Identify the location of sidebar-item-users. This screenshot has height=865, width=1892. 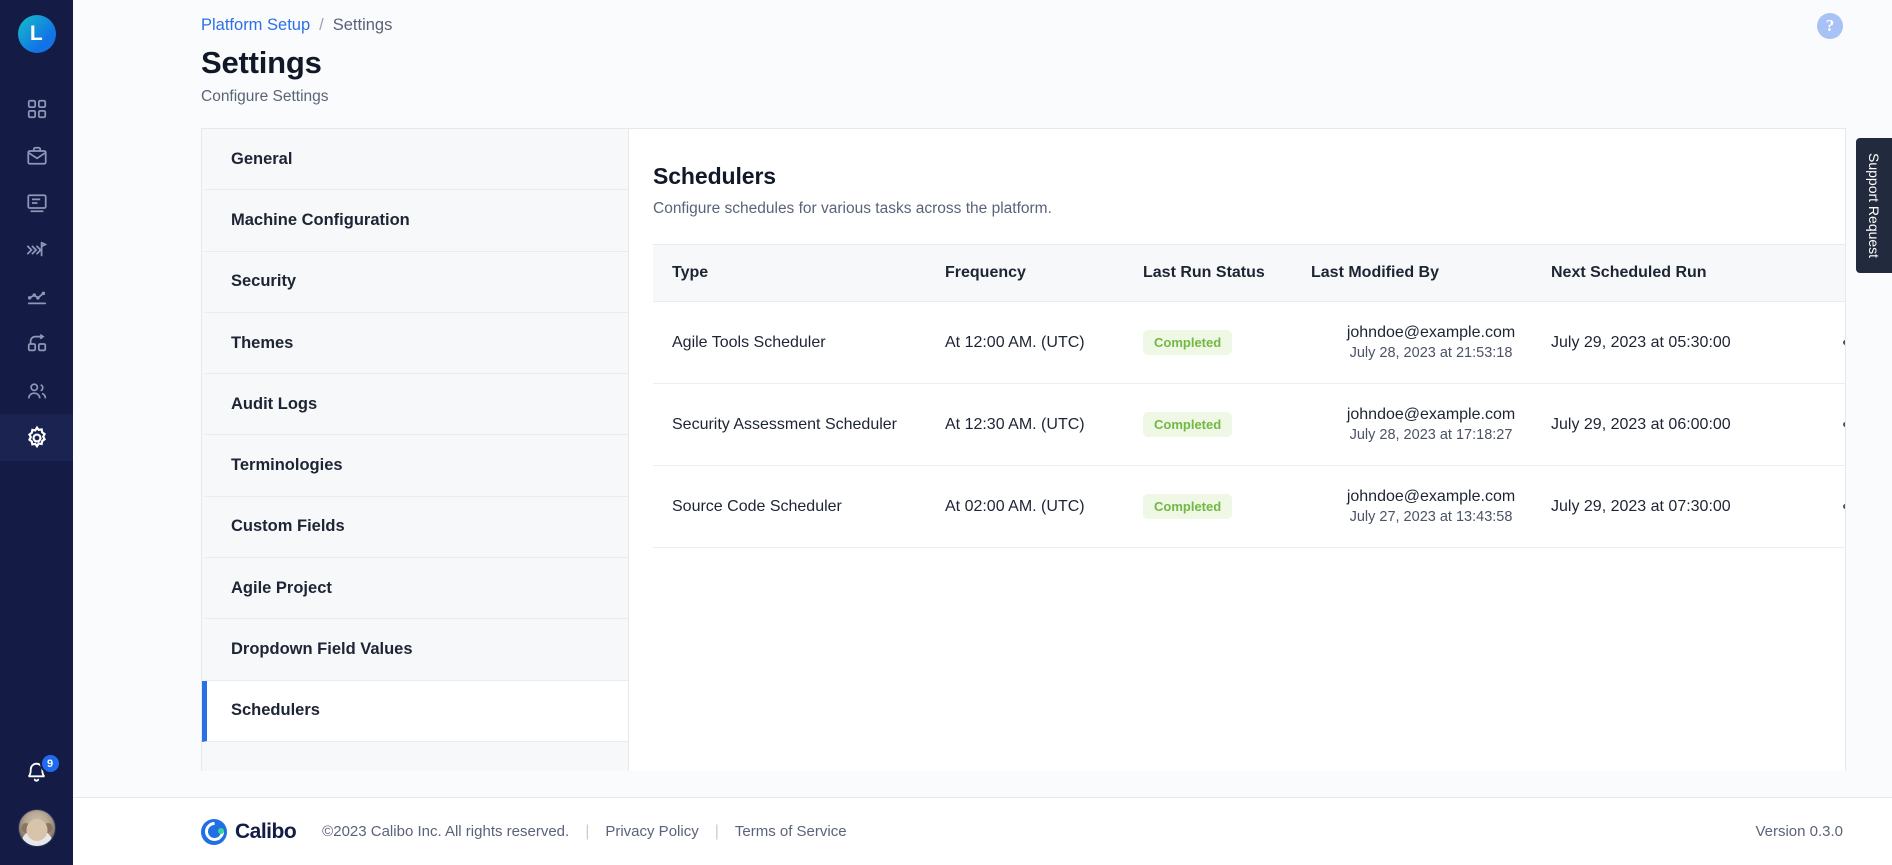
(36, 390).